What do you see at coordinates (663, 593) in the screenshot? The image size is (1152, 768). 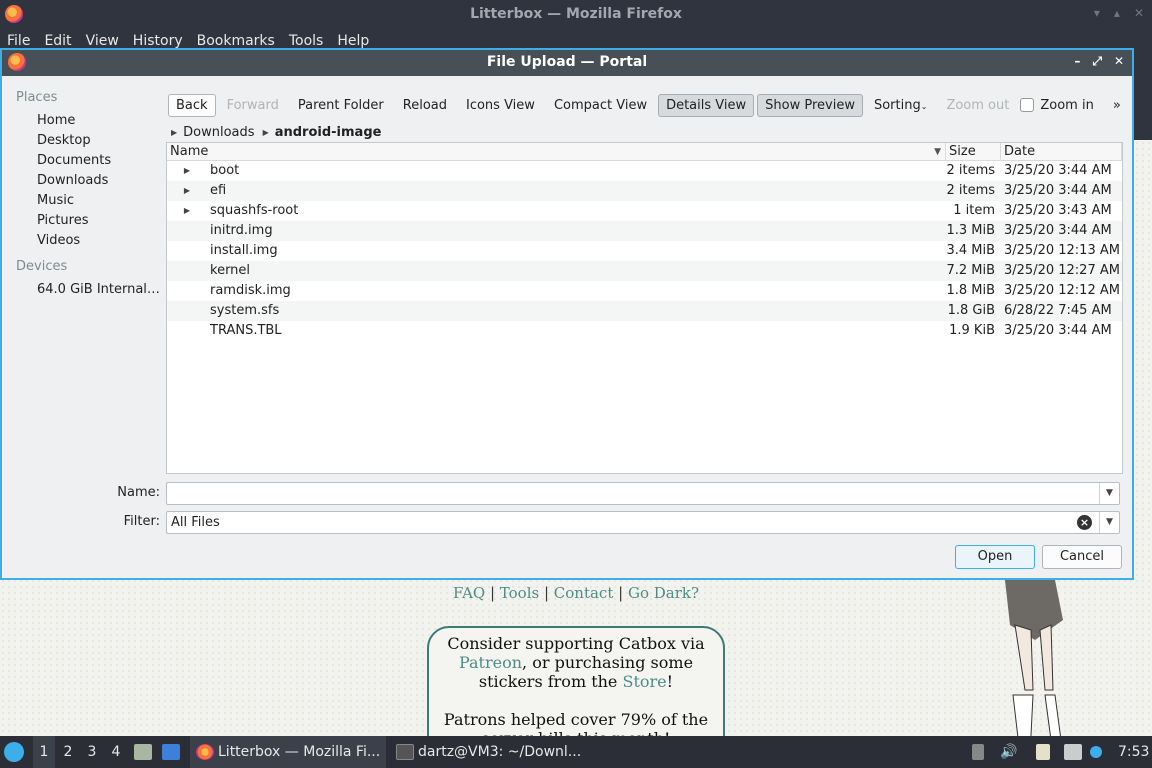 I see `go-dark-link: Go Dark?` at bounding box center [663, 593].